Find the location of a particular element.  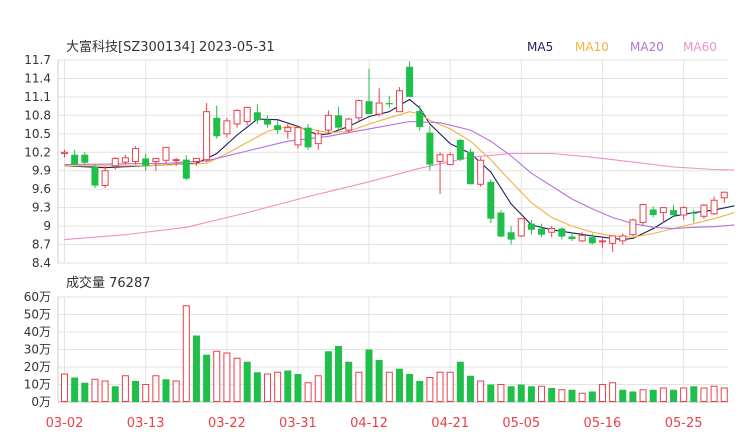

date-tick-label: 05-16 is located at coordinates (603, 423).